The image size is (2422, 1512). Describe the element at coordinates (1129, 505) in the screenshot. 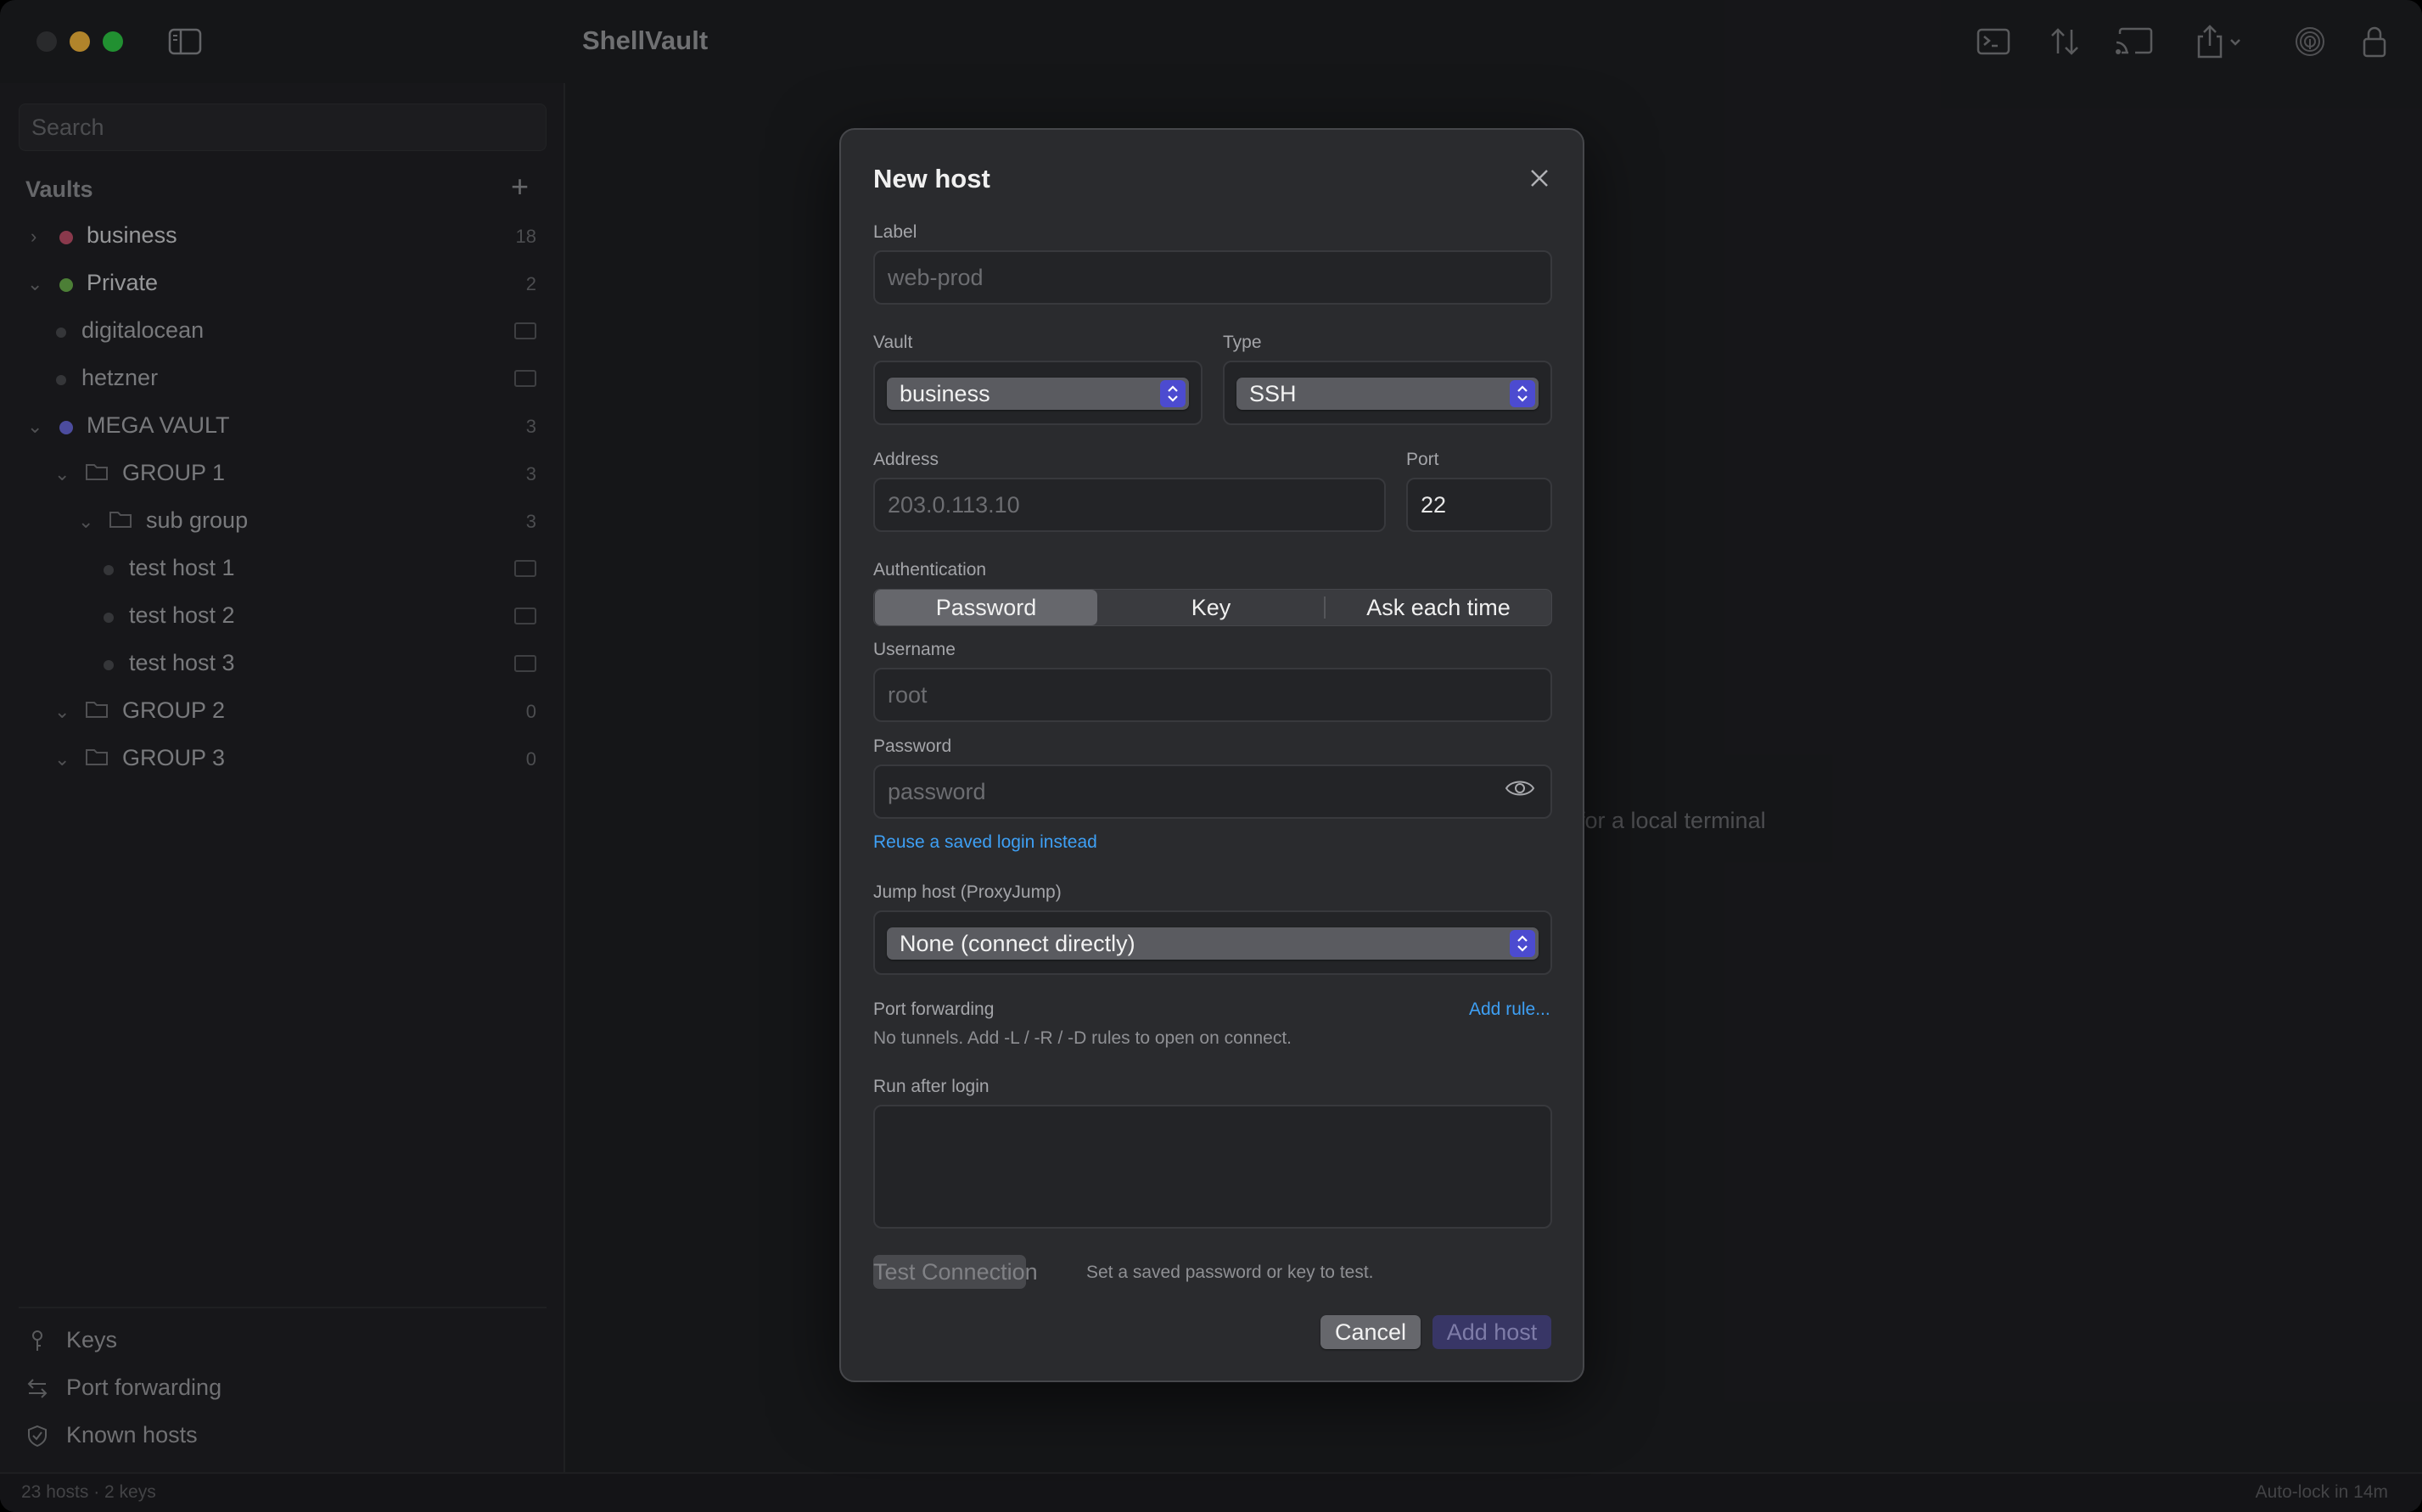

I see `address-input: 203.0.113.10` at that location.